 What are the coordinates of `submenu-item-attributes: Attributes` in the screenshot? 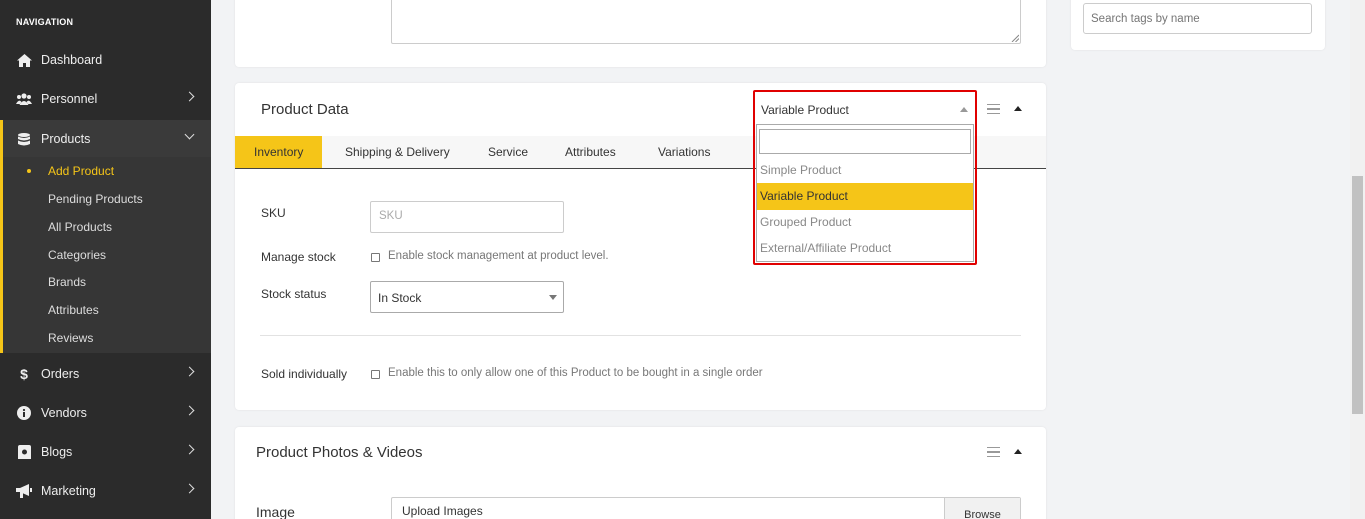 It's located at (73, 310).